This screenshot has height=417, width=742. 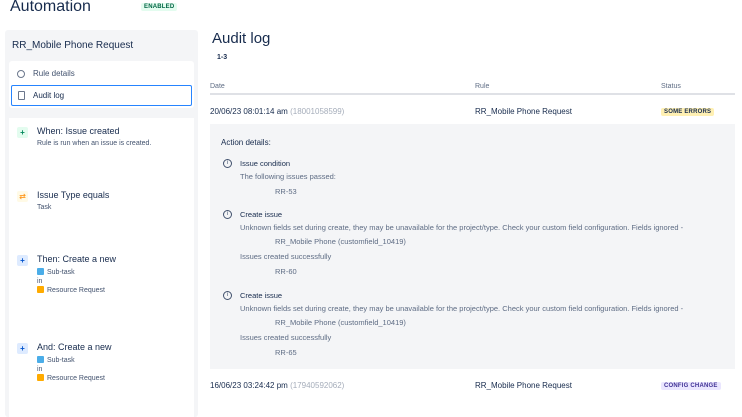 I want to click on shuffle-icon: ⇄, so click(x=22, y=196).